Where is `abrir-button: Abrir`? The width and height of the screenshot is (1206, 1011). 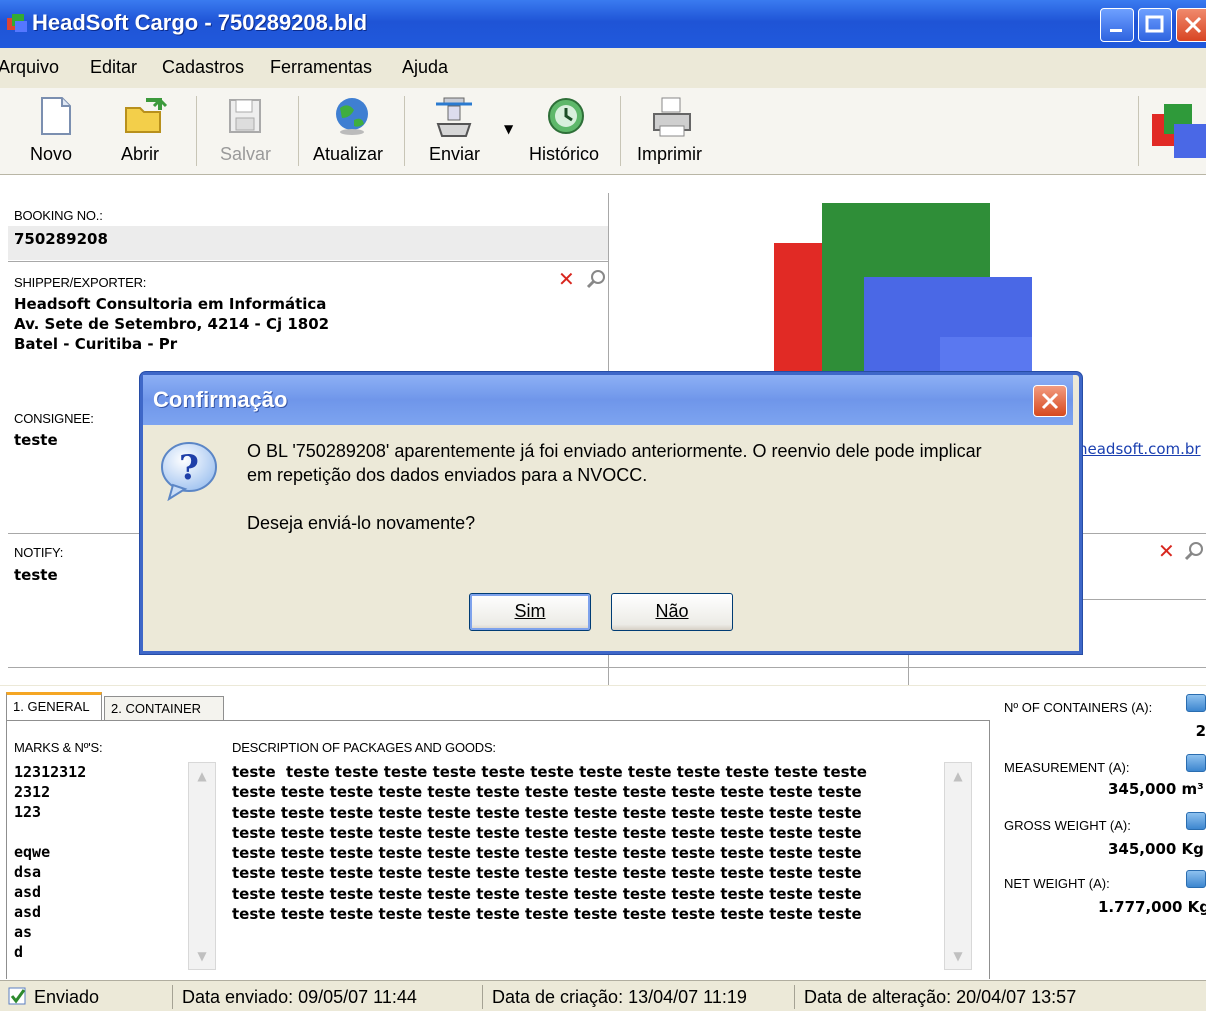
abrir-button: Abrir is located at coordinates (145, 131).